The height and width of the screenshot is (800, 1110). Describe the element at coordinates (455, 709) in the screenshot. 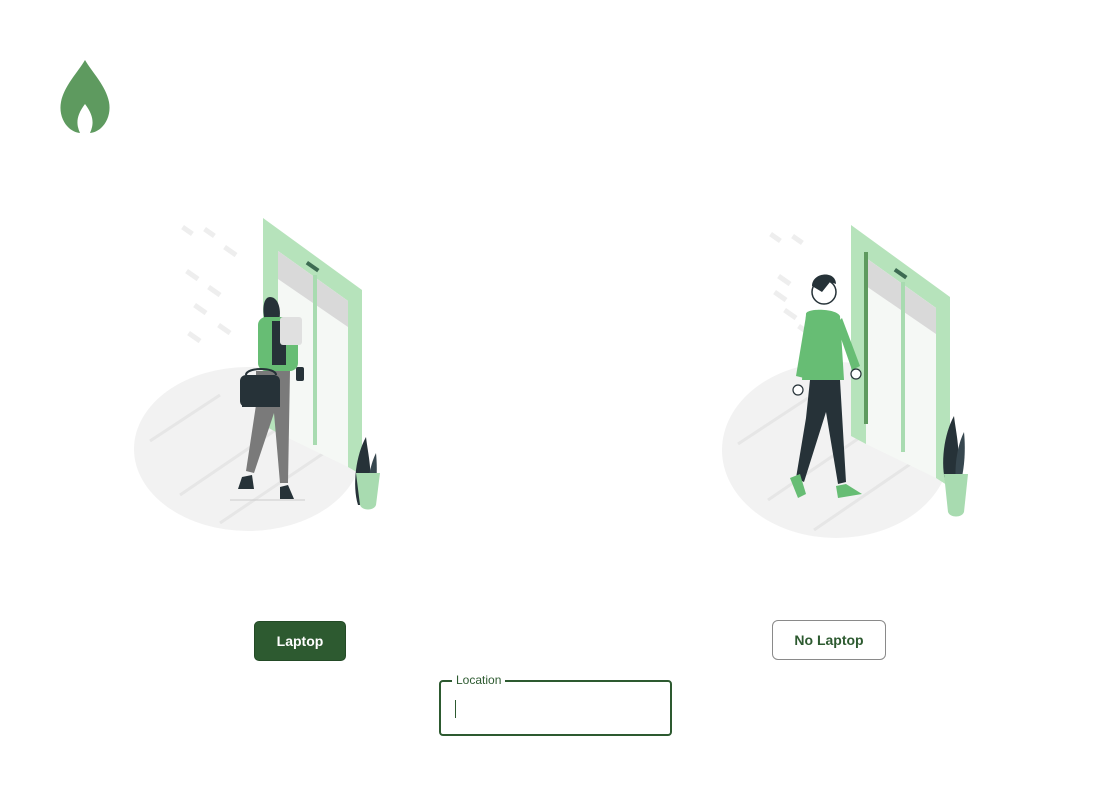

I see `text-cursor` at that location.